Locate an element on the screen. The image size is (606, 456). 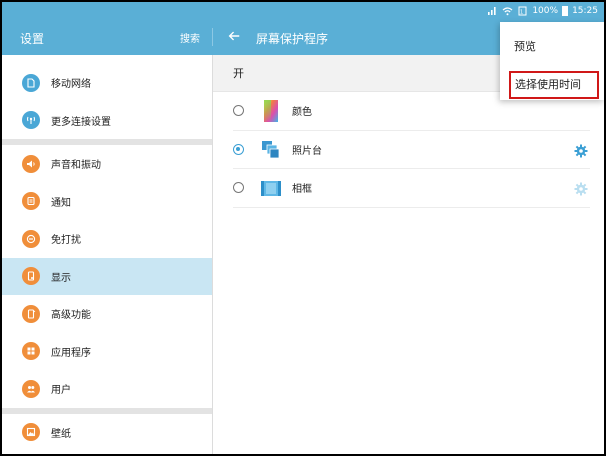
search-button: 搜索 is located at coordinates (190, 37).